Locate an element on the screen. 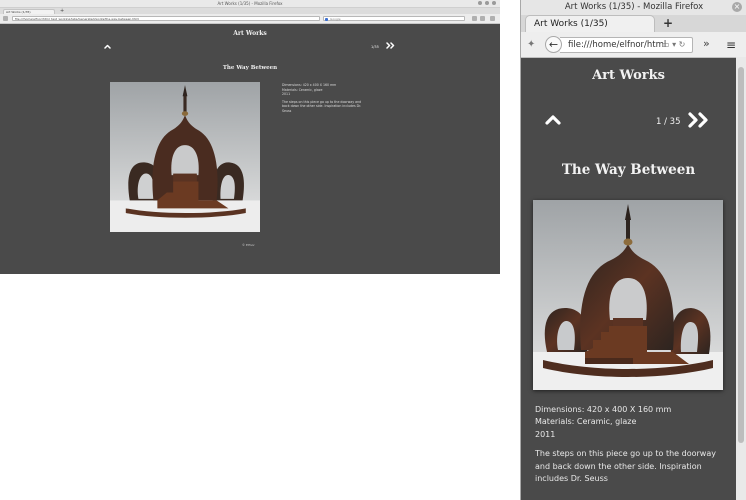  maximize-icon is located at coordinates (487, 3).